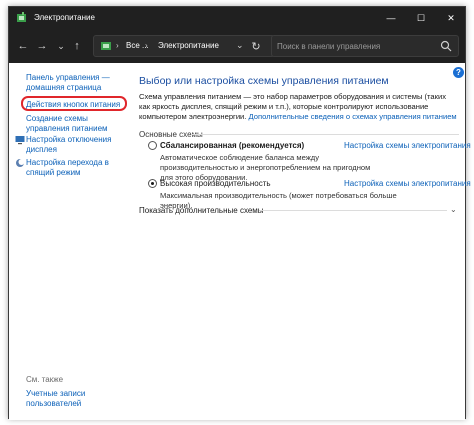  What do you see at coordinates (201, 210) in the screenshot?
I see `show-more-plans-toggle: Показать дополнительные схемы` at bounding box center [201, 210].